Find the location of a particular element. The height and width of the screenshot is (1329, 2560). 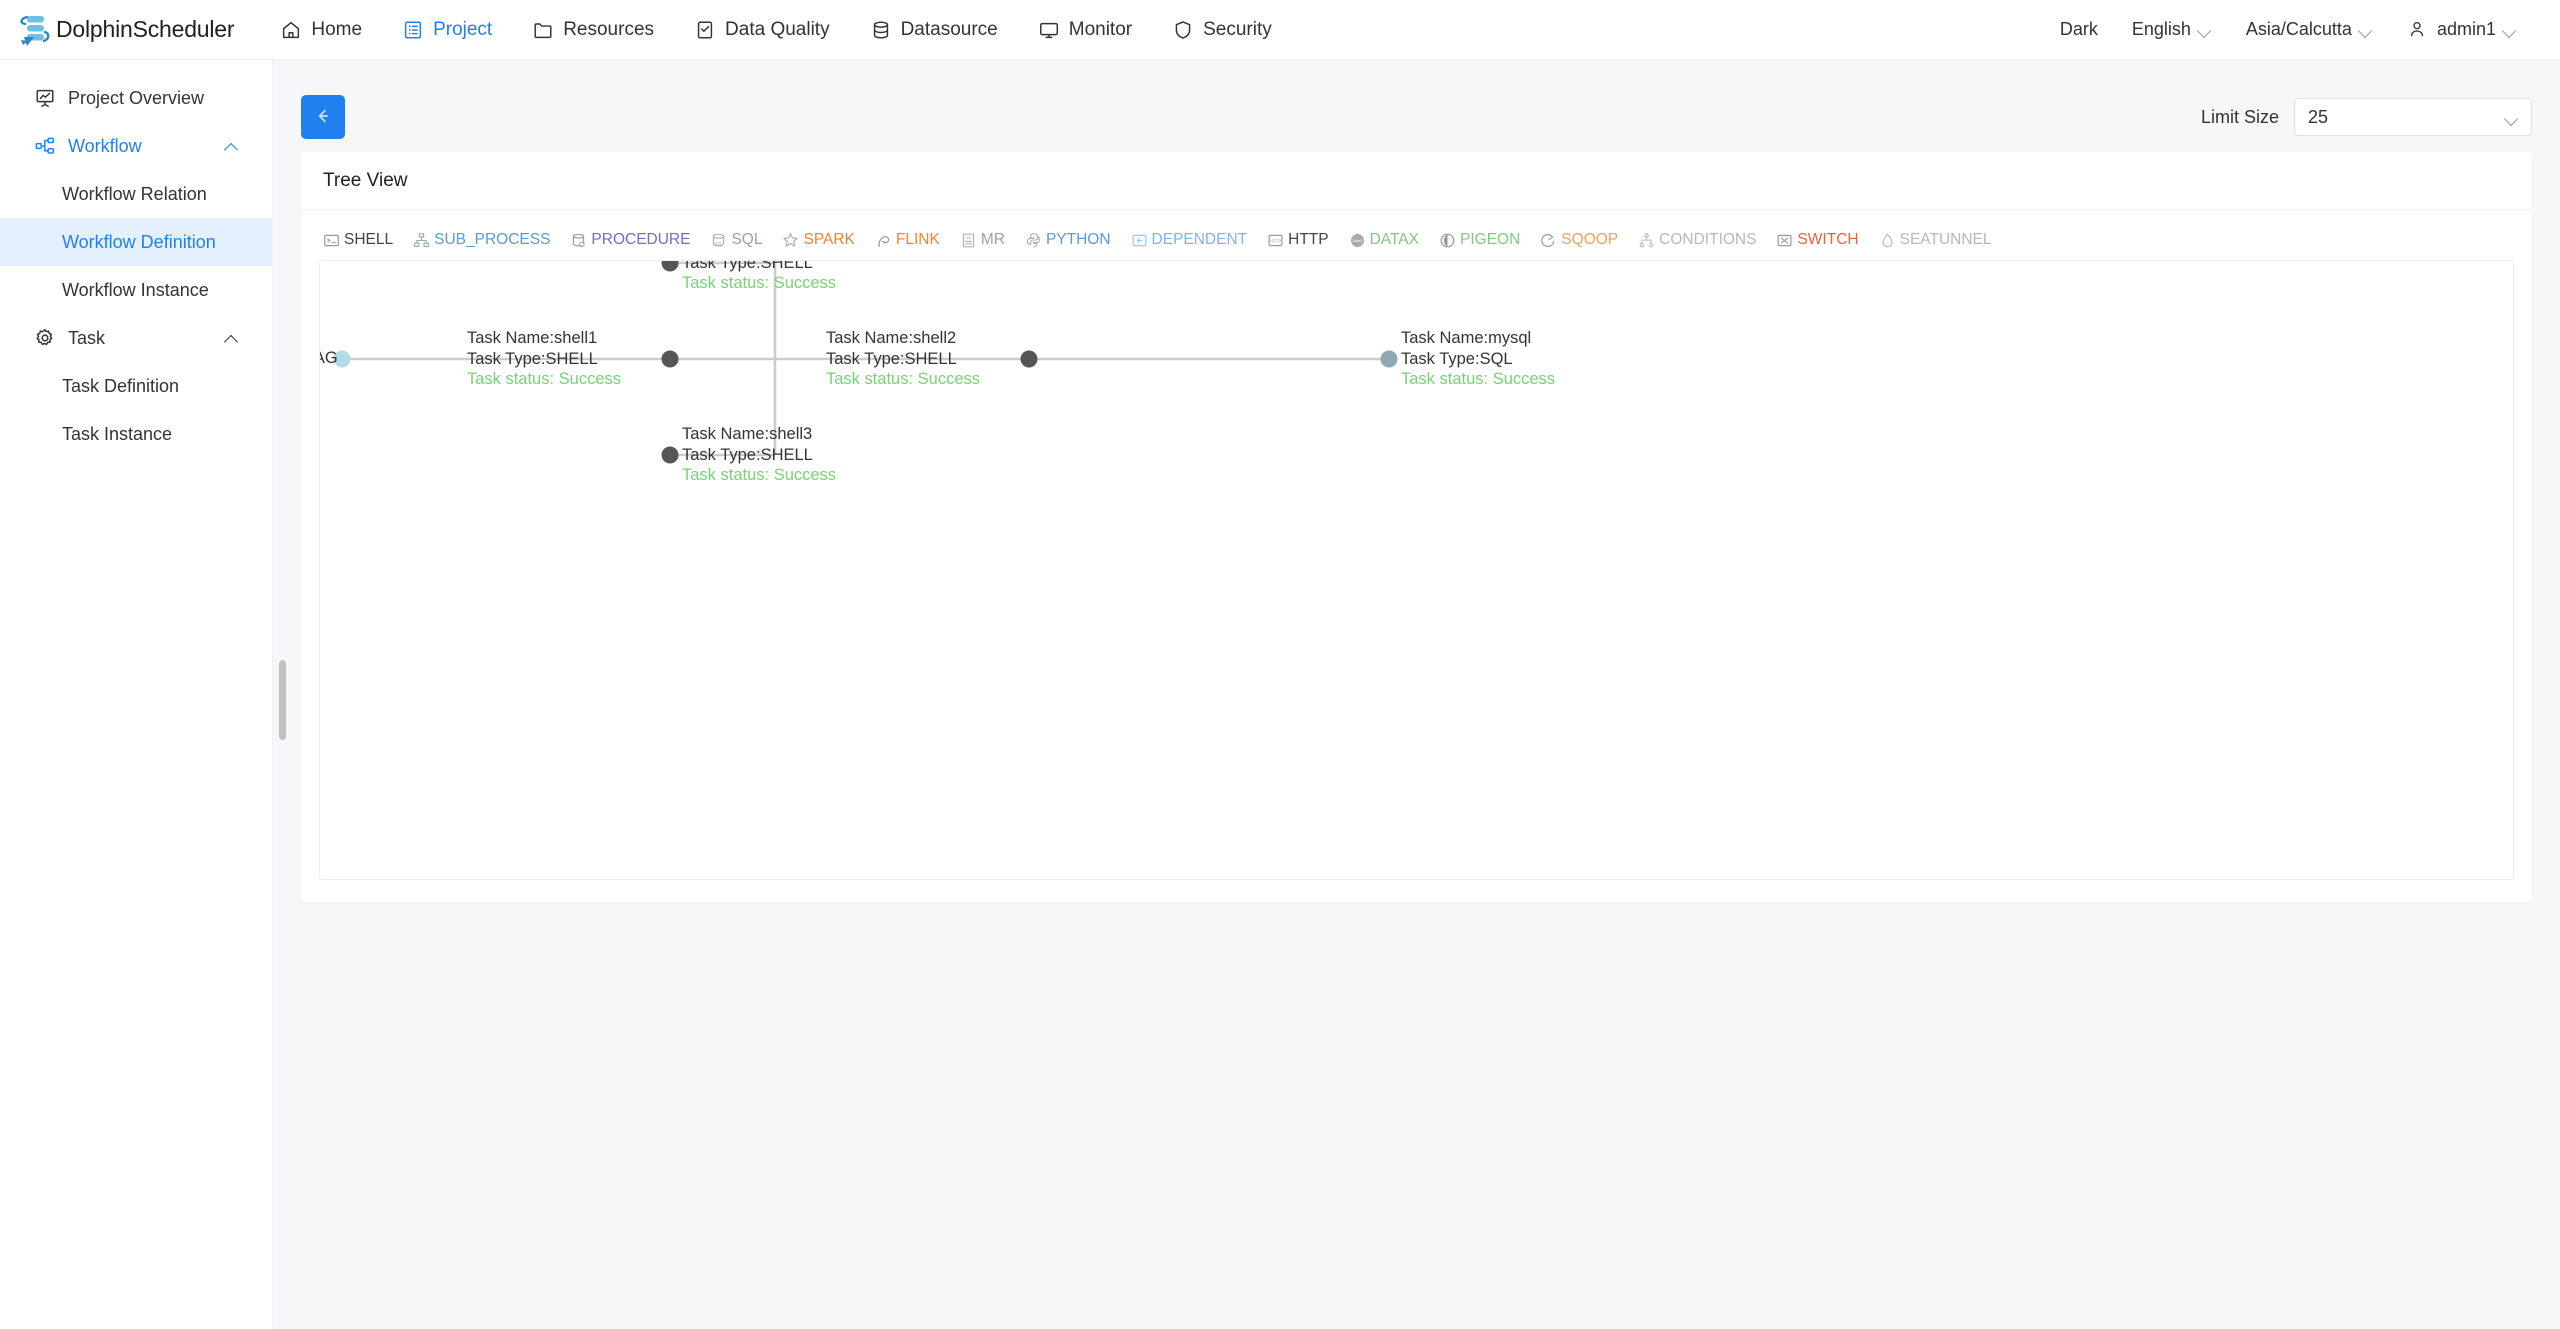

limit-size-select: 25 is located at coordinates (2413, 117).